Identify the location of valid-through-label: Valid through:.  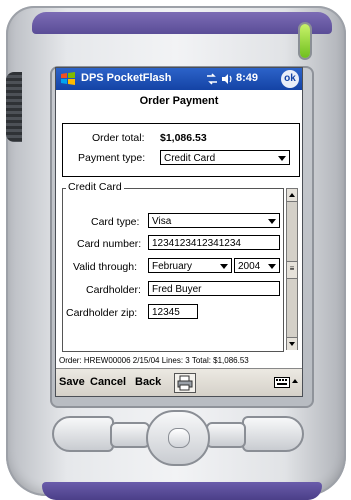
(105, 267).